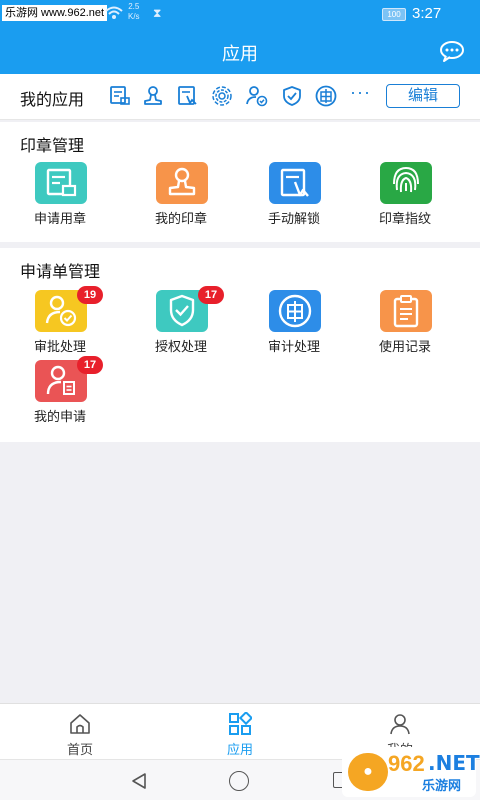  Describe the element at coordinates (394, 14) in the screenshot. I see `battery-indicator: 100` at that location.